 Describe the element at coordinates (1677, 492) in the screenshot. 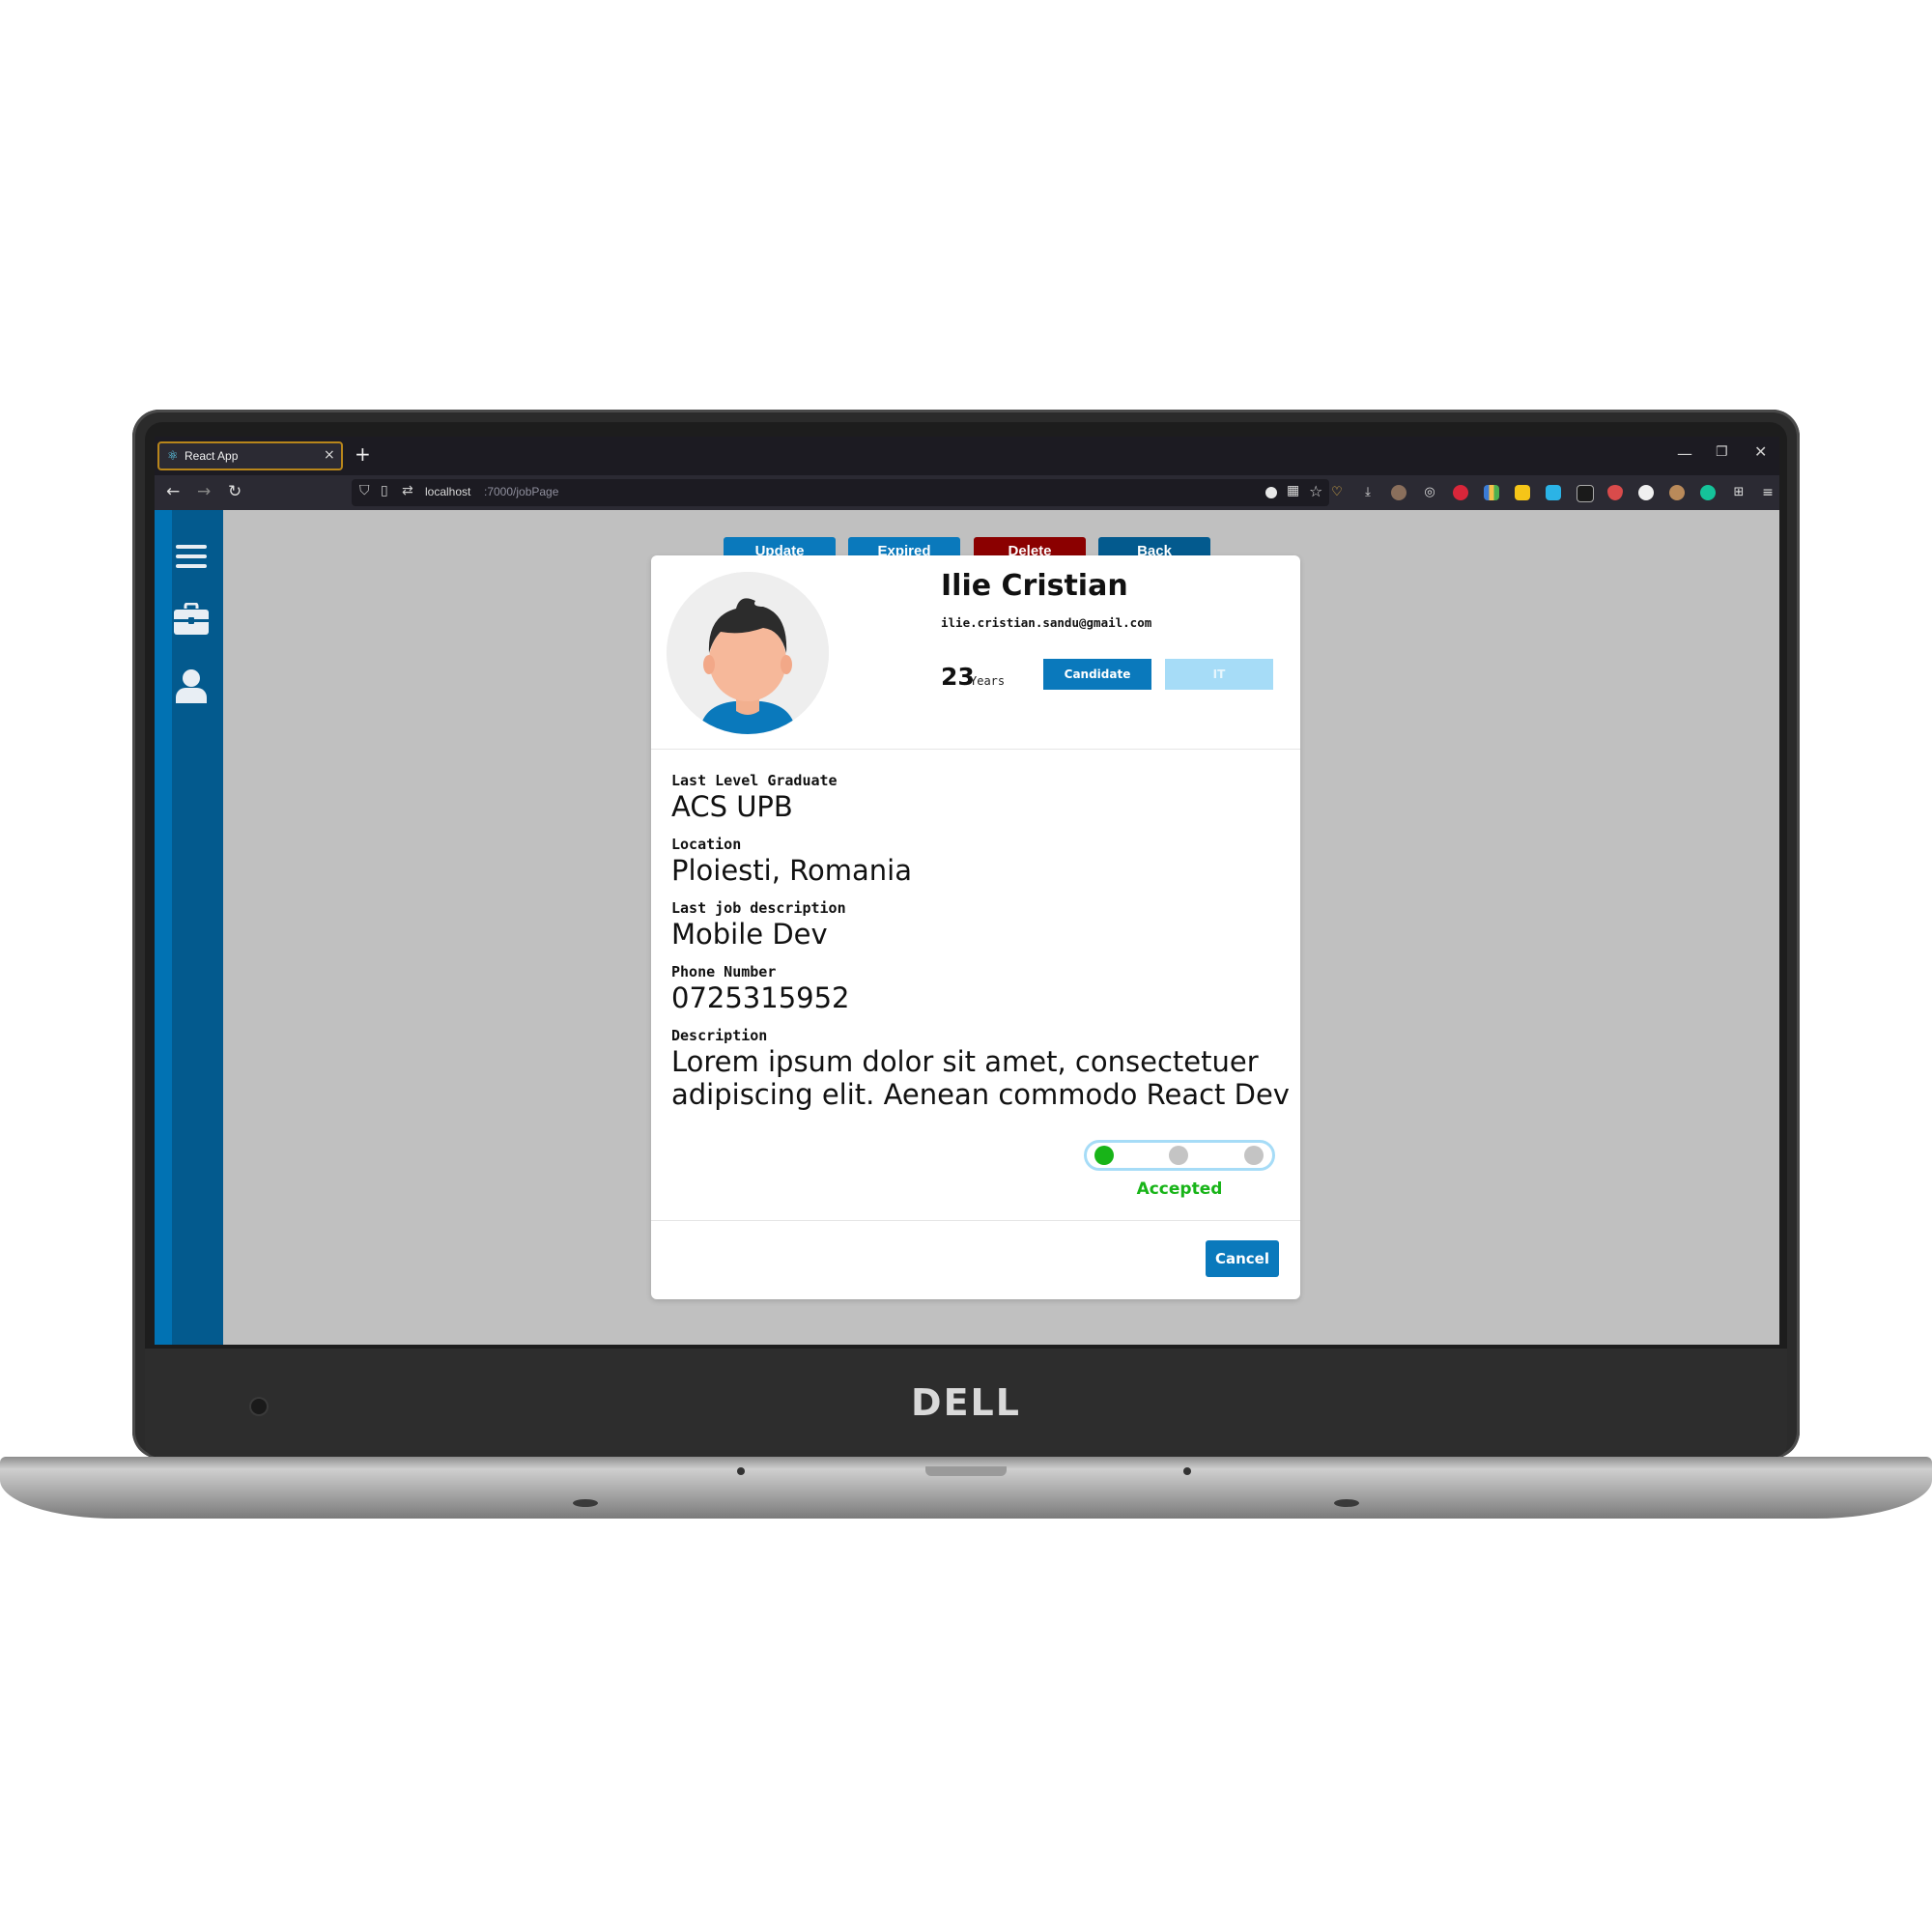

I see `monkey-extension-icon` at that location.